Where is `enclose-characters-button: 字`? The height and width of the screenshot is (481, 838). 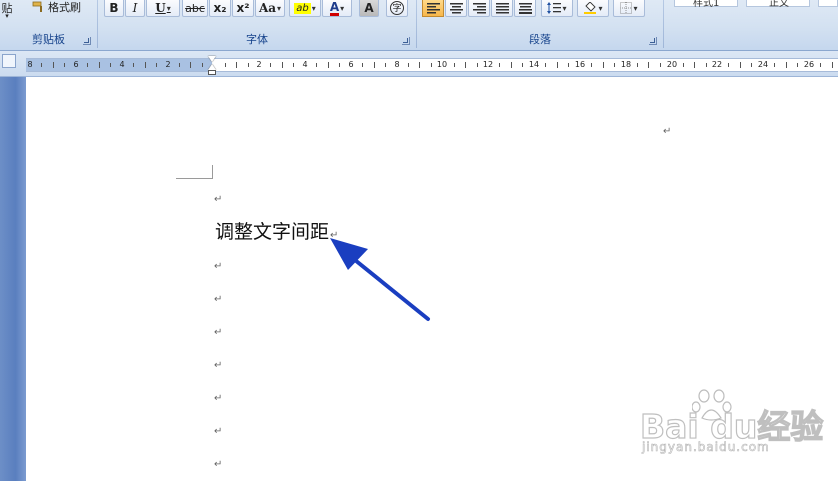 enclose-characters-button: 字 is located at coordinates (397, 8).